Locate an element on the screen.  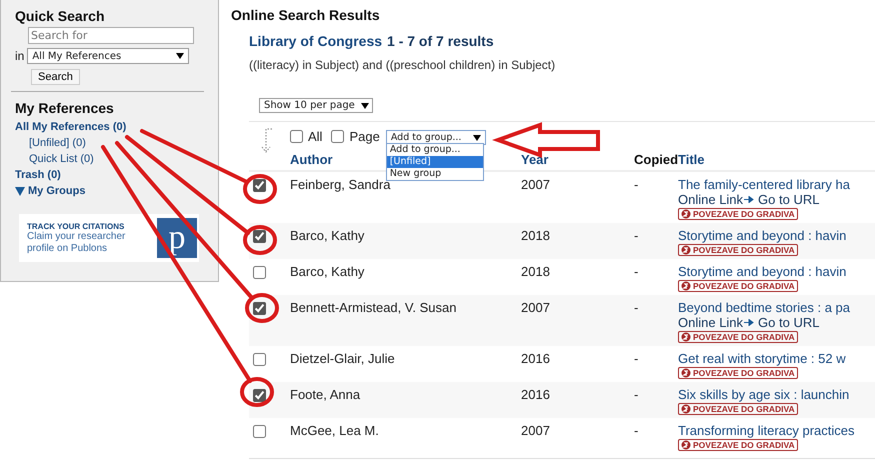
author-cell: McGee, Lea M. is located at coordinates (334, 430).